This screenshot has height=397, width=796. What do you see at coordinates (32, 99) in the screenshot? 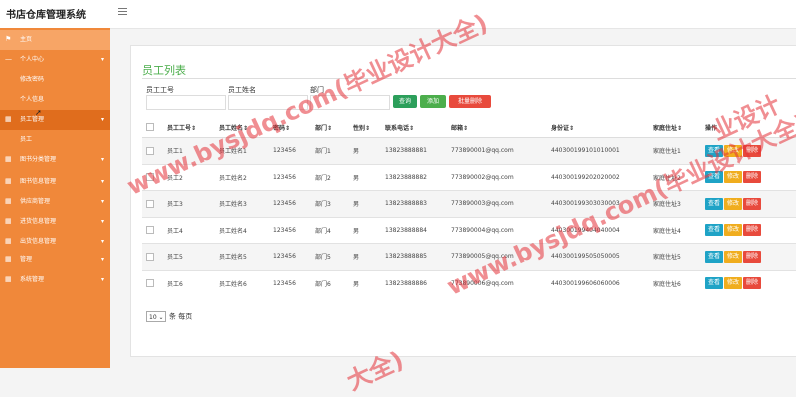
I see `sidebar-item-label: 个人信息` at bounding box center [32, 99].